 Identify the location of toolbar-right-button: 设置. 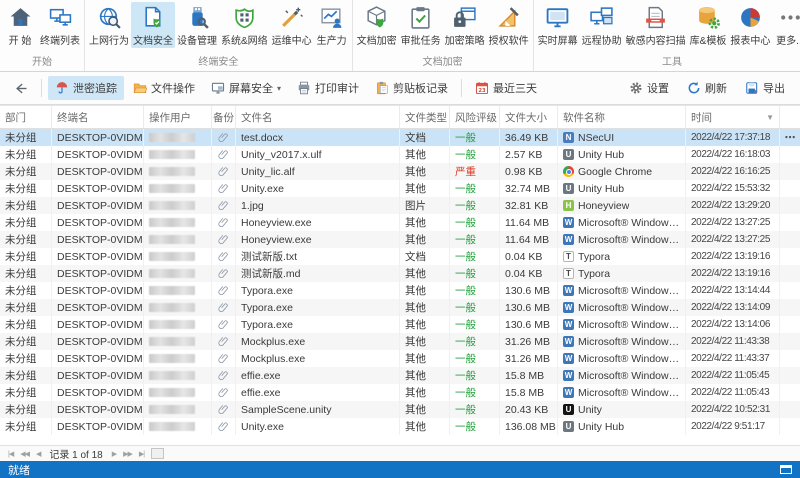
(649, 88).